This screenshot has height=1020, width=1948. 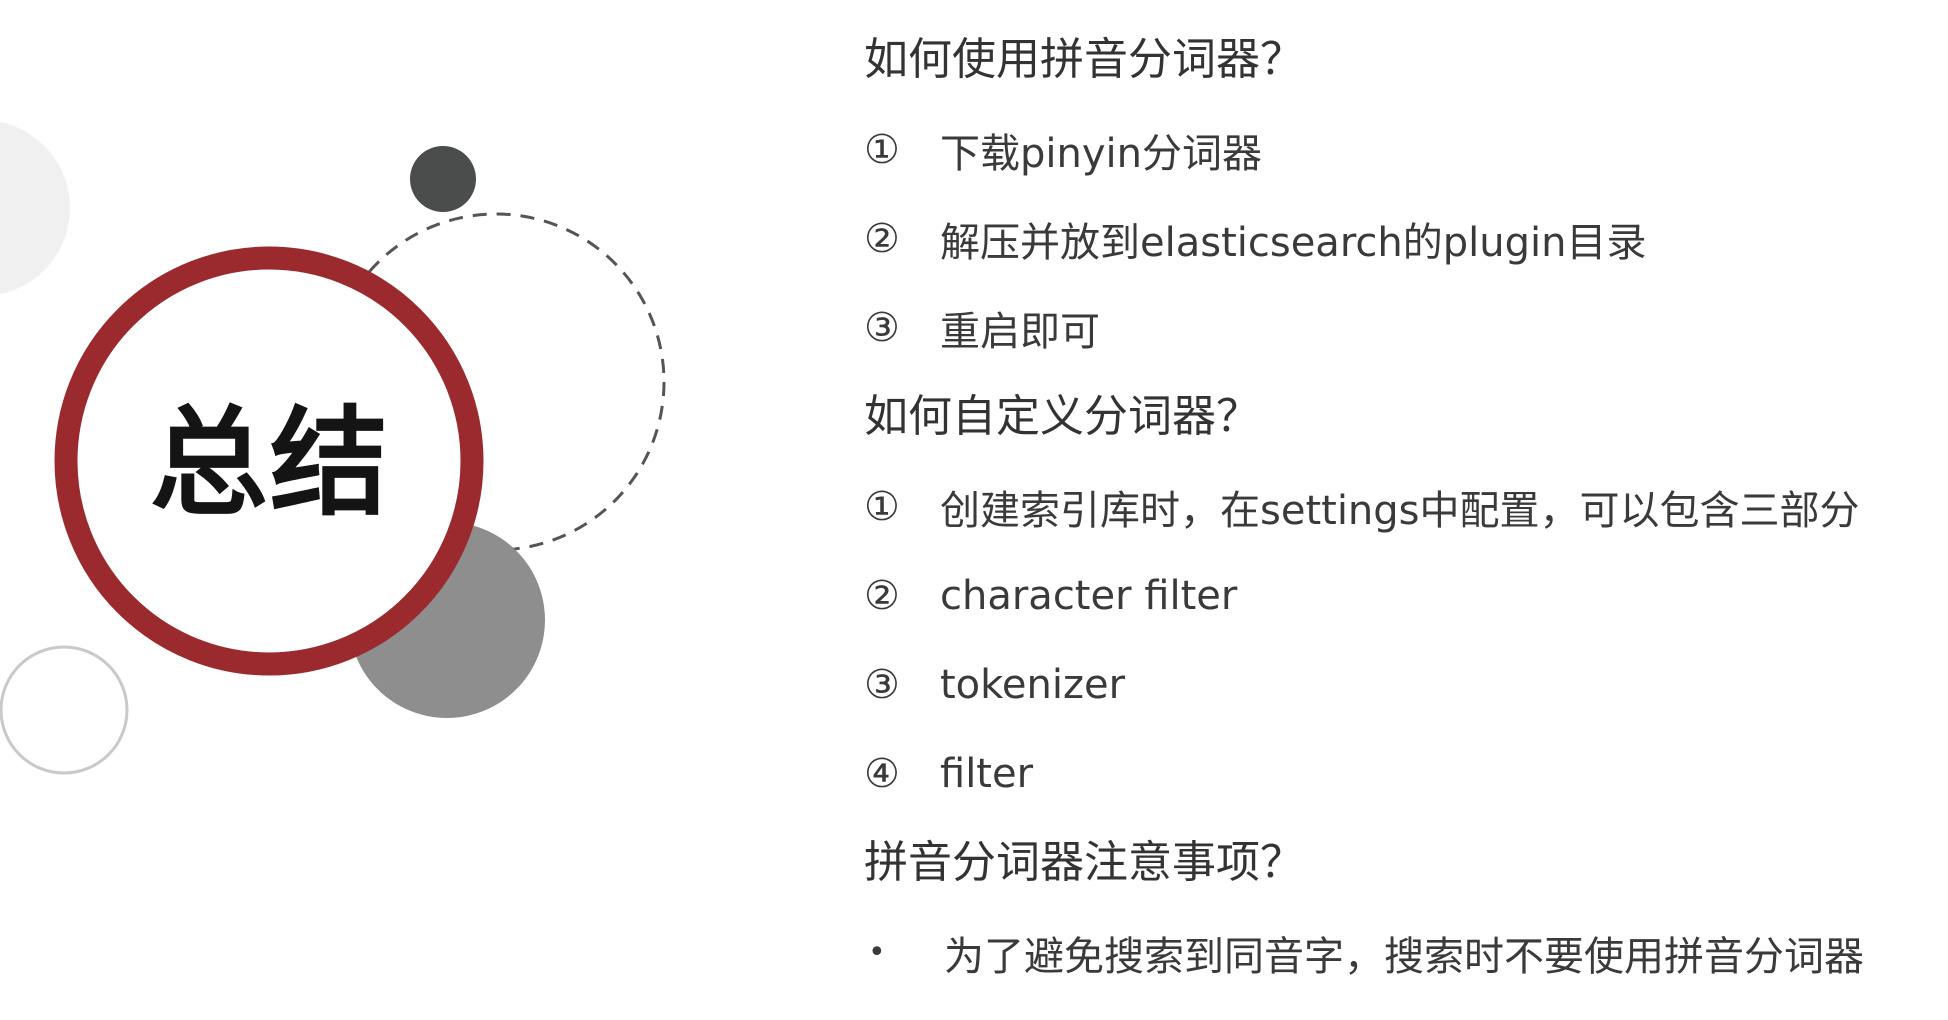 What do you see at coordinates (1399, 149) in the screenshot?
I see `list-item: ① 下载pinyin分词器` at bounding box center [1399, 149].